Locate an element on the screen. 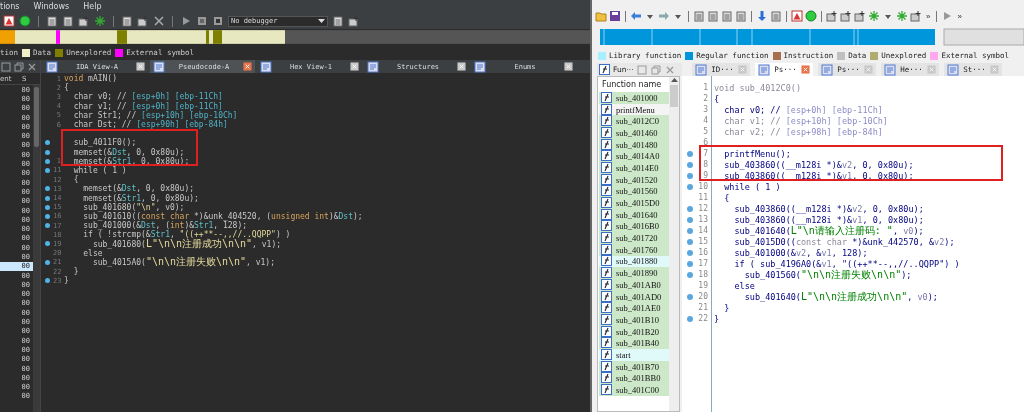  line-number: 17 is located at coordinates (703, 263).